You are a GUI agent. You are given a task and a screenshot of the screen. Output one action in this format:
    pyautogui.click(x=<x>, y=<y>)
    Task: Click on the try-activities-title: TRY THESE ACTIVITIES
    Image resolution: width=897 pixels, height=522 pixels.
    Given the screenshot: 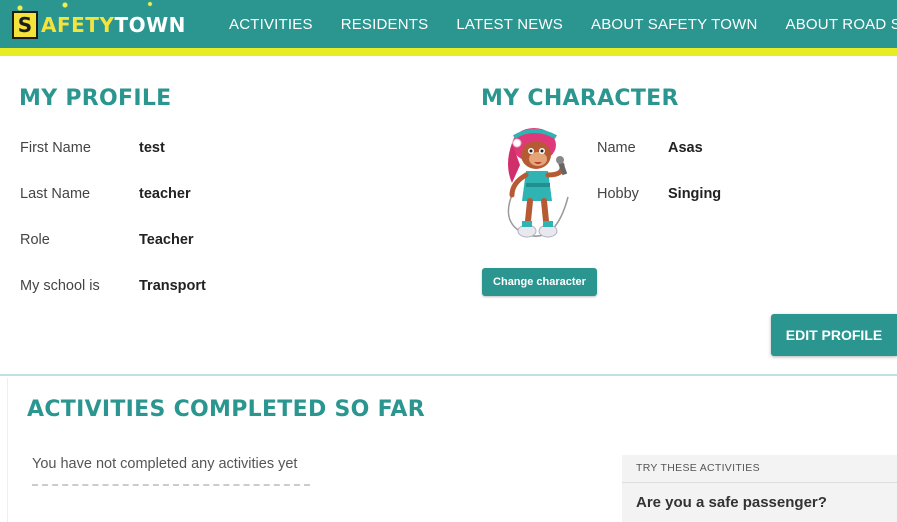 What is the action you would take?
    pyautogui.click(x=698, y=468)
    